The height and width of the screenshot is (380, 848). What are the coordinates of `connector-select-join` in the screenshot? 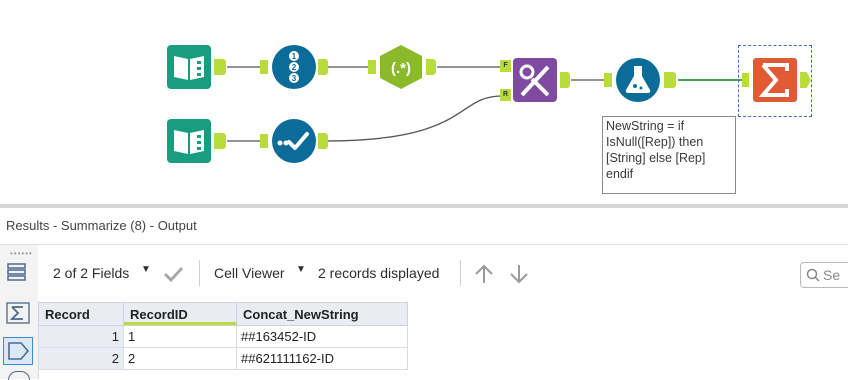 It's located at (413, 118).